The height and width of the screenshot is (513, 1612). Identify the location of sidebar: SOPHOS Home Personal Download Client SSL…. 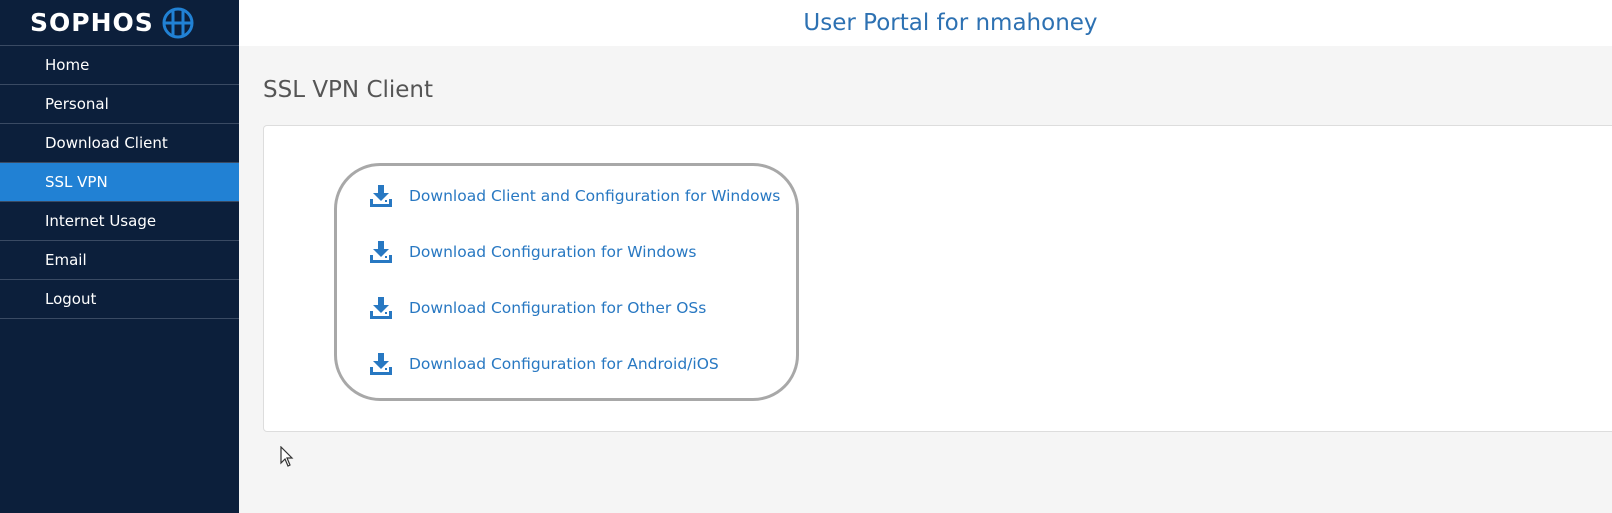
(119, 256).